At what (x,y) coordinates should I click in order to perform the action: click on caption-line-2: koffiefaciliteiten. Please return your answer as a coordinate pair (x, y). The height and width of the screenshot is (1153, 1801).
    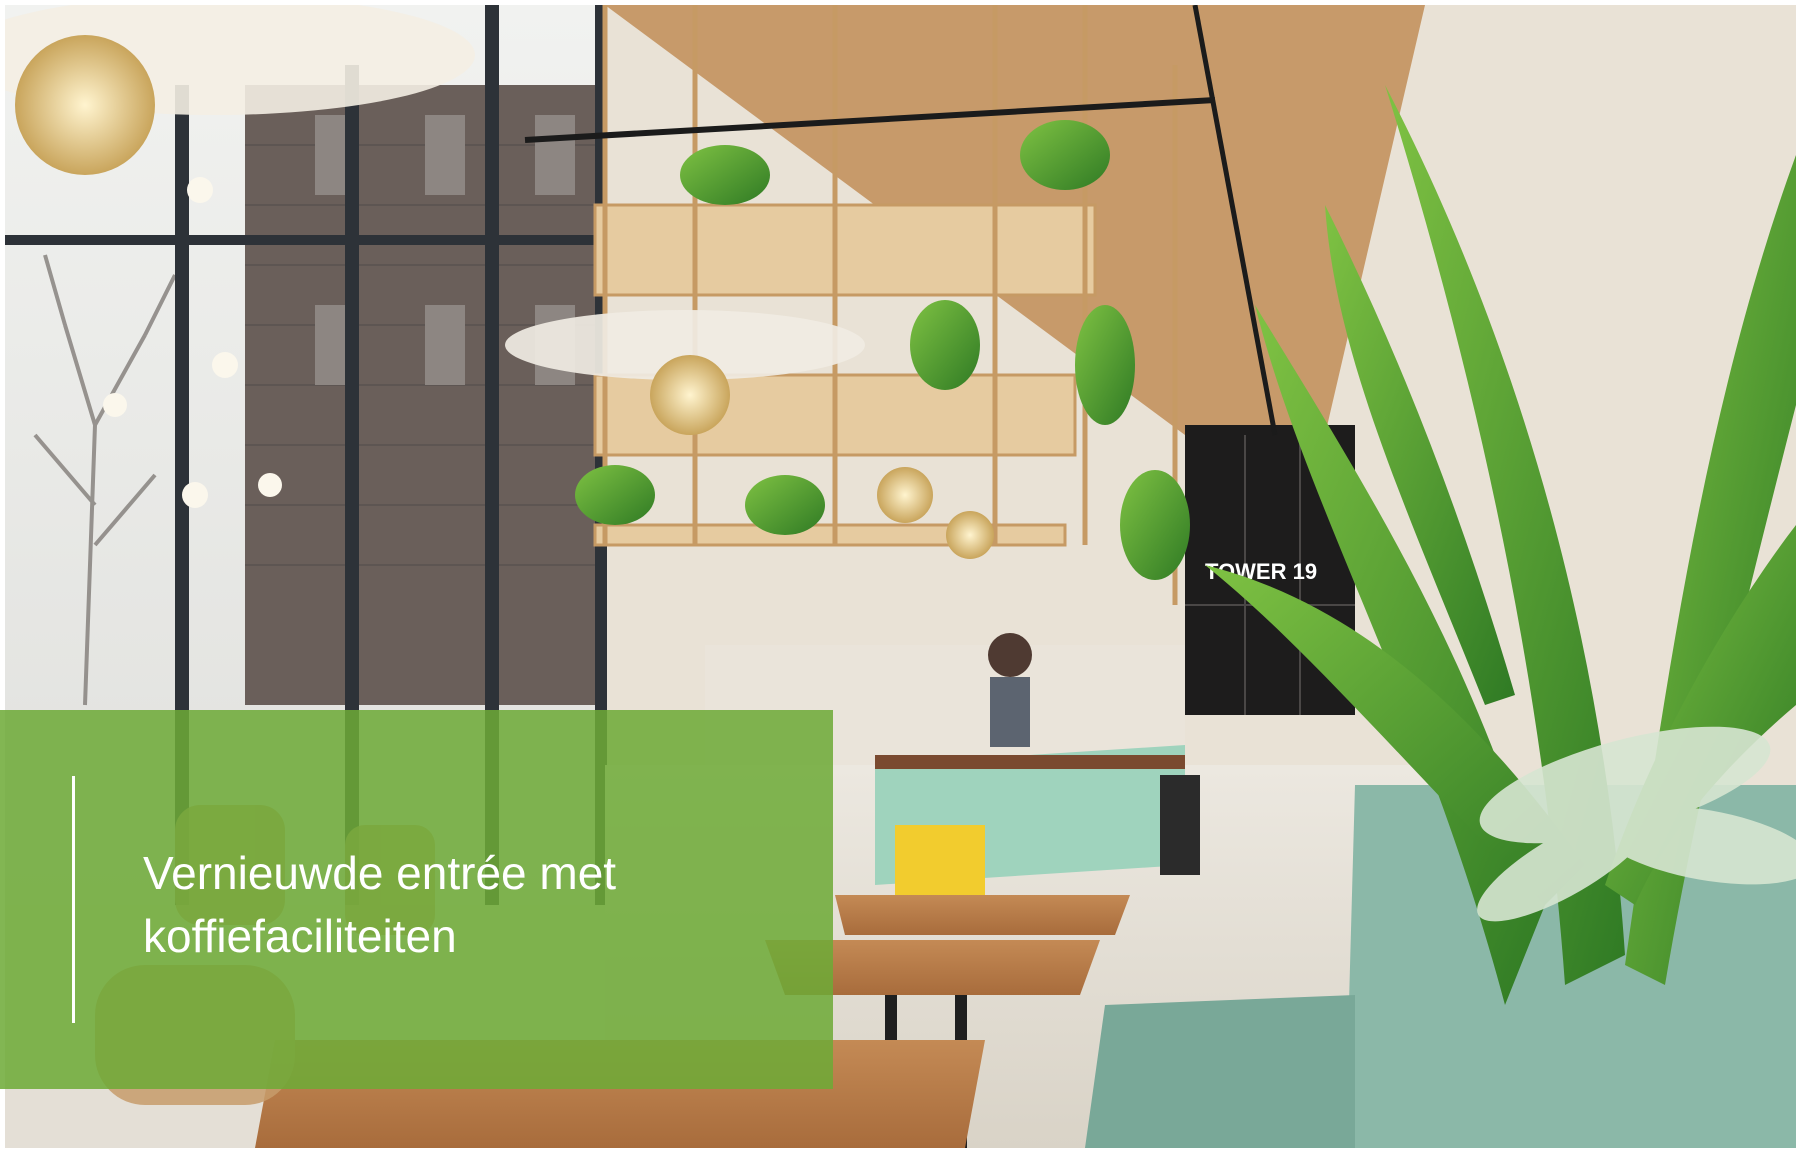
    Looking at the image, I should click on (300, 936).